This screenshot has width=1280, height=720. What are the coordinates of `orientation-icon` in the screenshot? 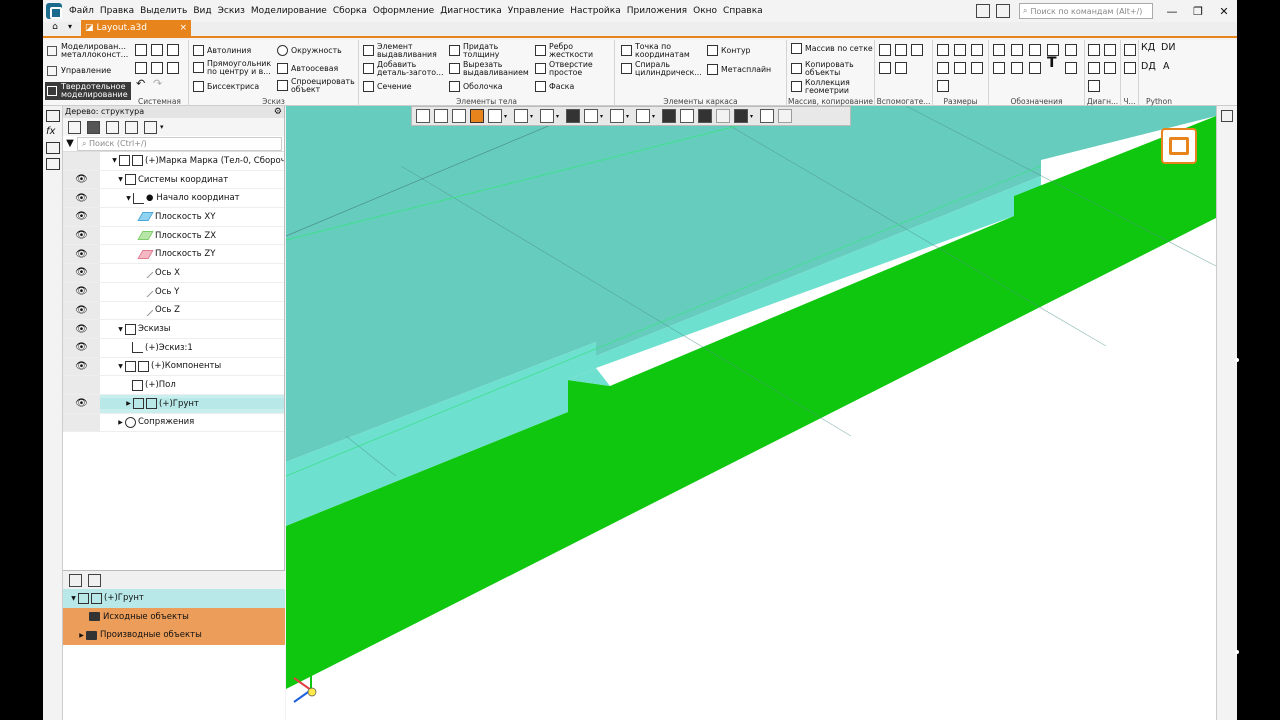 It's located at (547, 116).